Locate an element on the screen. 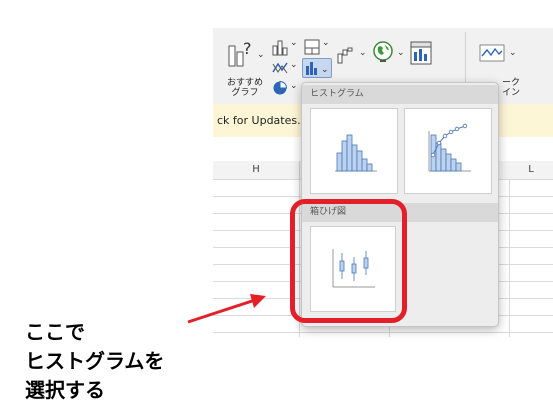 This screenshot has height=416, width=553. annotation-line-1: ここで is located at coordinates (55, 332).